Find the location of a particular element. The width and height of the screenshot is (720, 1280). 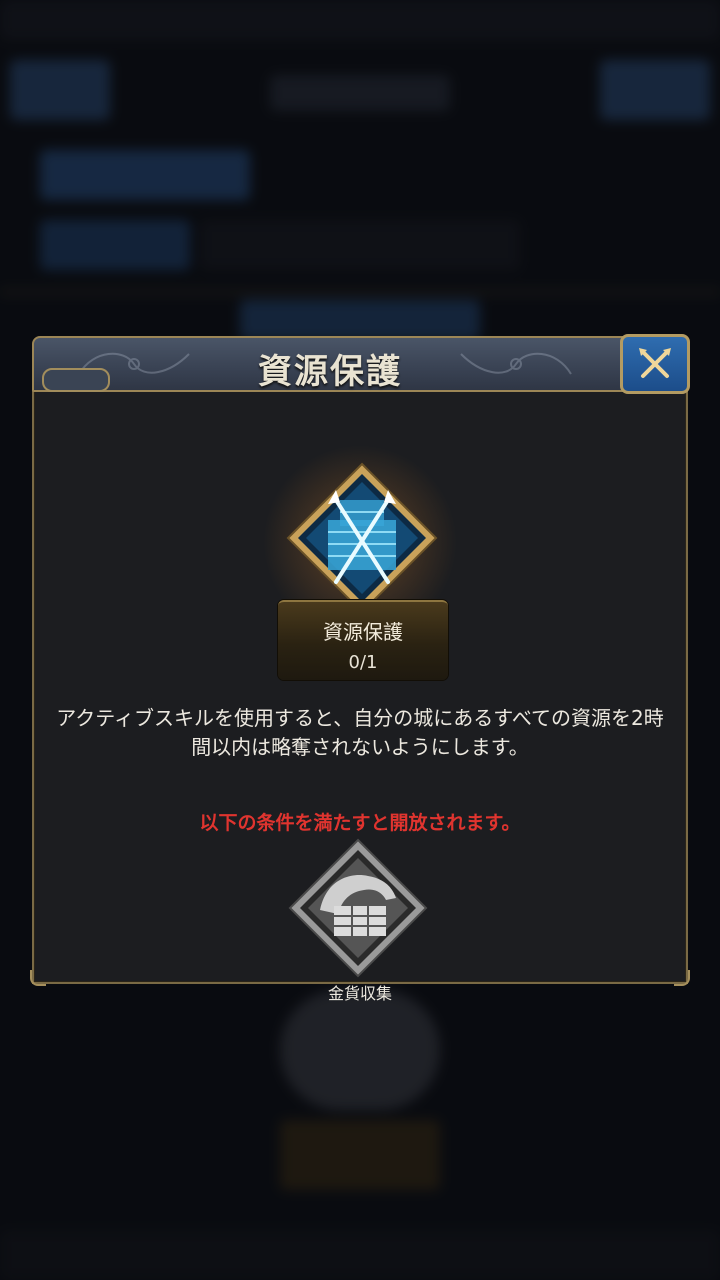

skill-name-plate: 資源保護 0/1 is located at coordinates (363, 640).